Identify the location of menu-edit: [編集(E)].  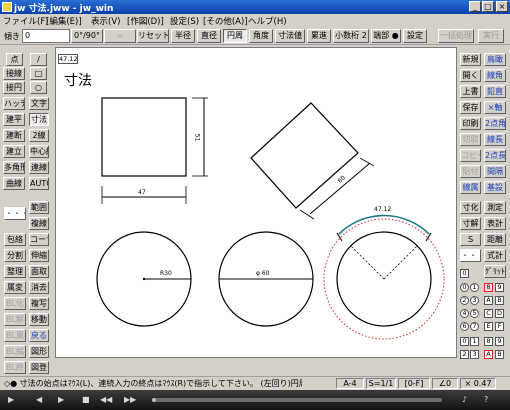
(64, 21).